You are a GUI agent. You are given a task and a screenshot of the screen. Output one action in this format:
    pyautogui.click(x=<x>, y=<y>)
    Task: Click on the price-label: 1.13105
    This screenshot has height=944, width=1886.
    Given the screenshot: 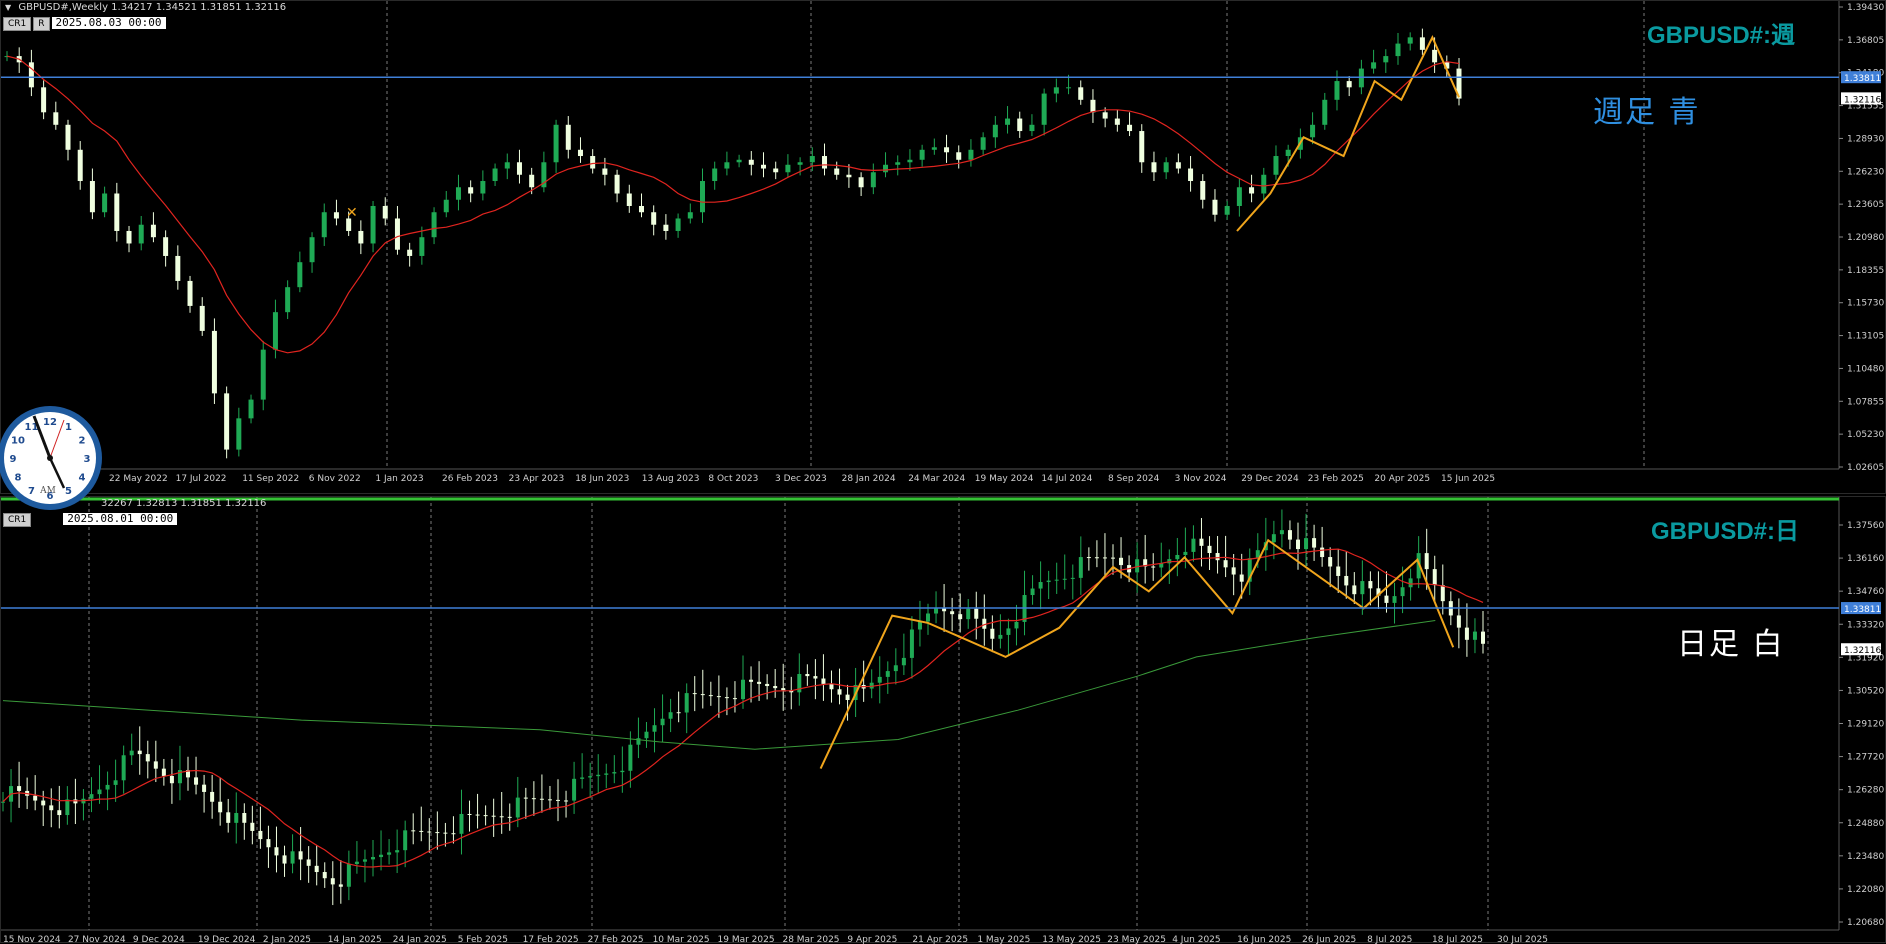 What is the action you would take?
    pyautogui.click(x=1865, y=337)
    